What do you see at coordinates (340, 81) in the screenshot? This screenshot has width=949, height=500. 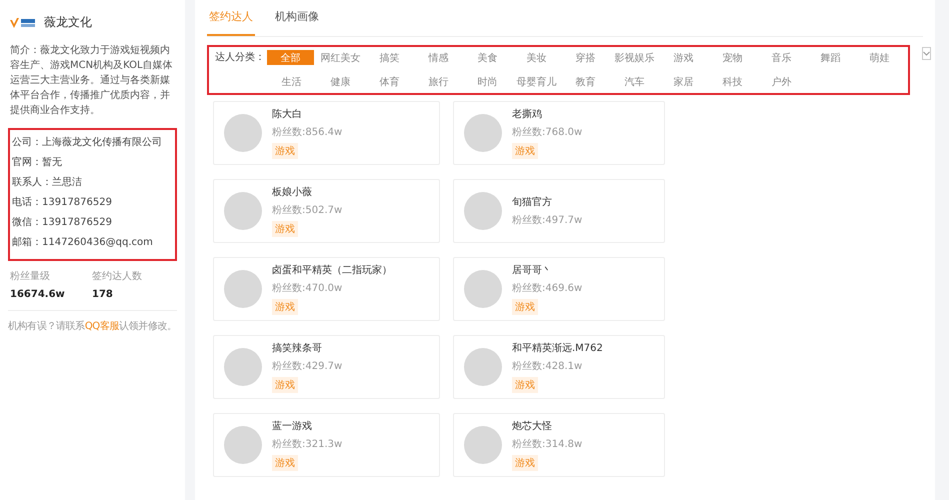 I see `category-option: 健康` at bounding box center [340, 81].